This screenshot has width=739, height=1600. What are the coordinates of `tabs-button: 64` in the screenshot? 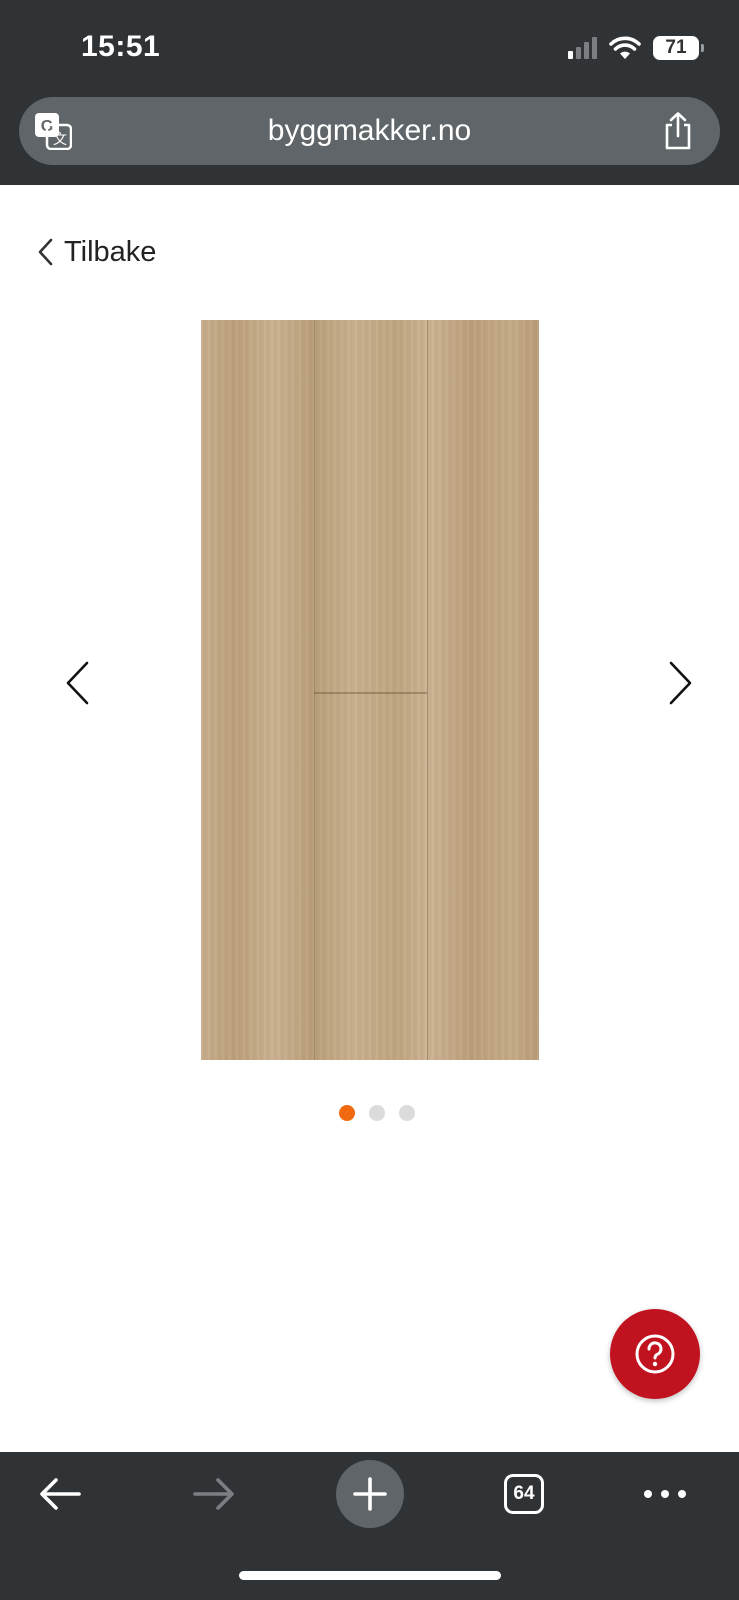 It's located at (524, 1494).